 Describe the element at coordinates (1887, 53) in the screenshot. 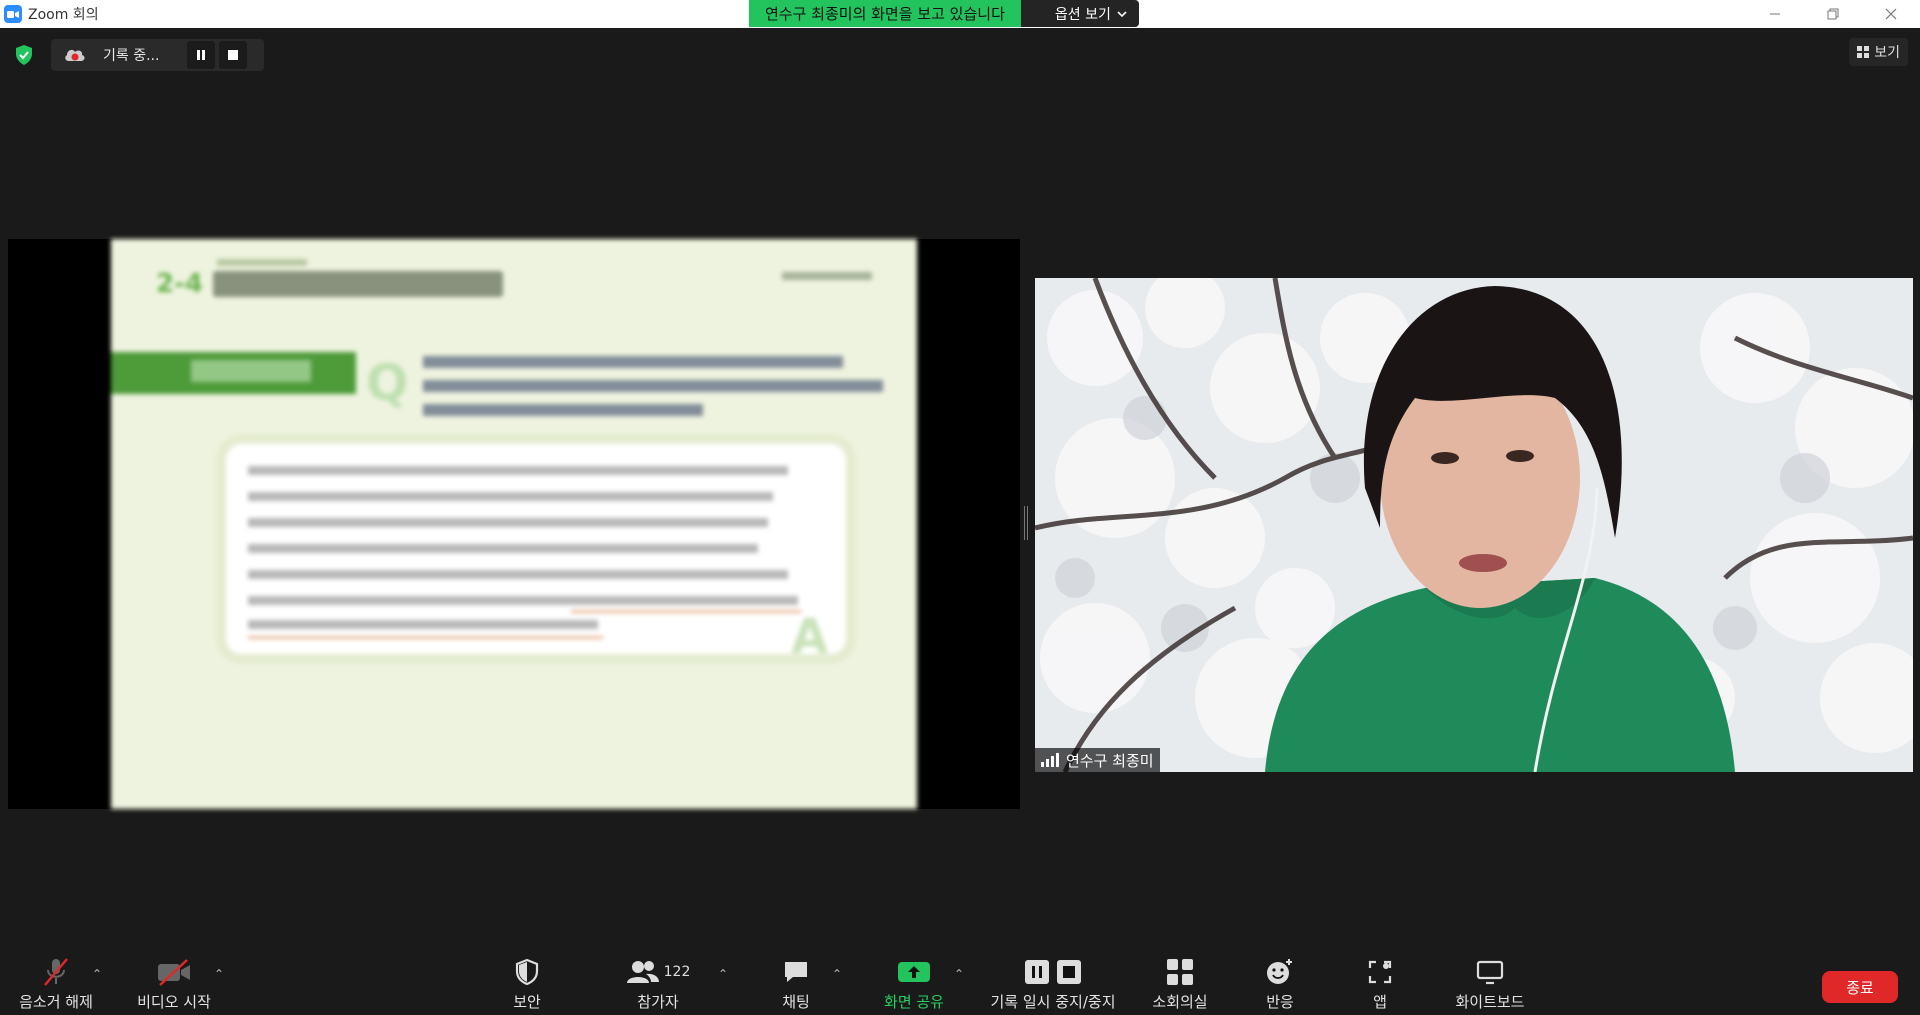

I see `view-button-label: 보기` at that location.